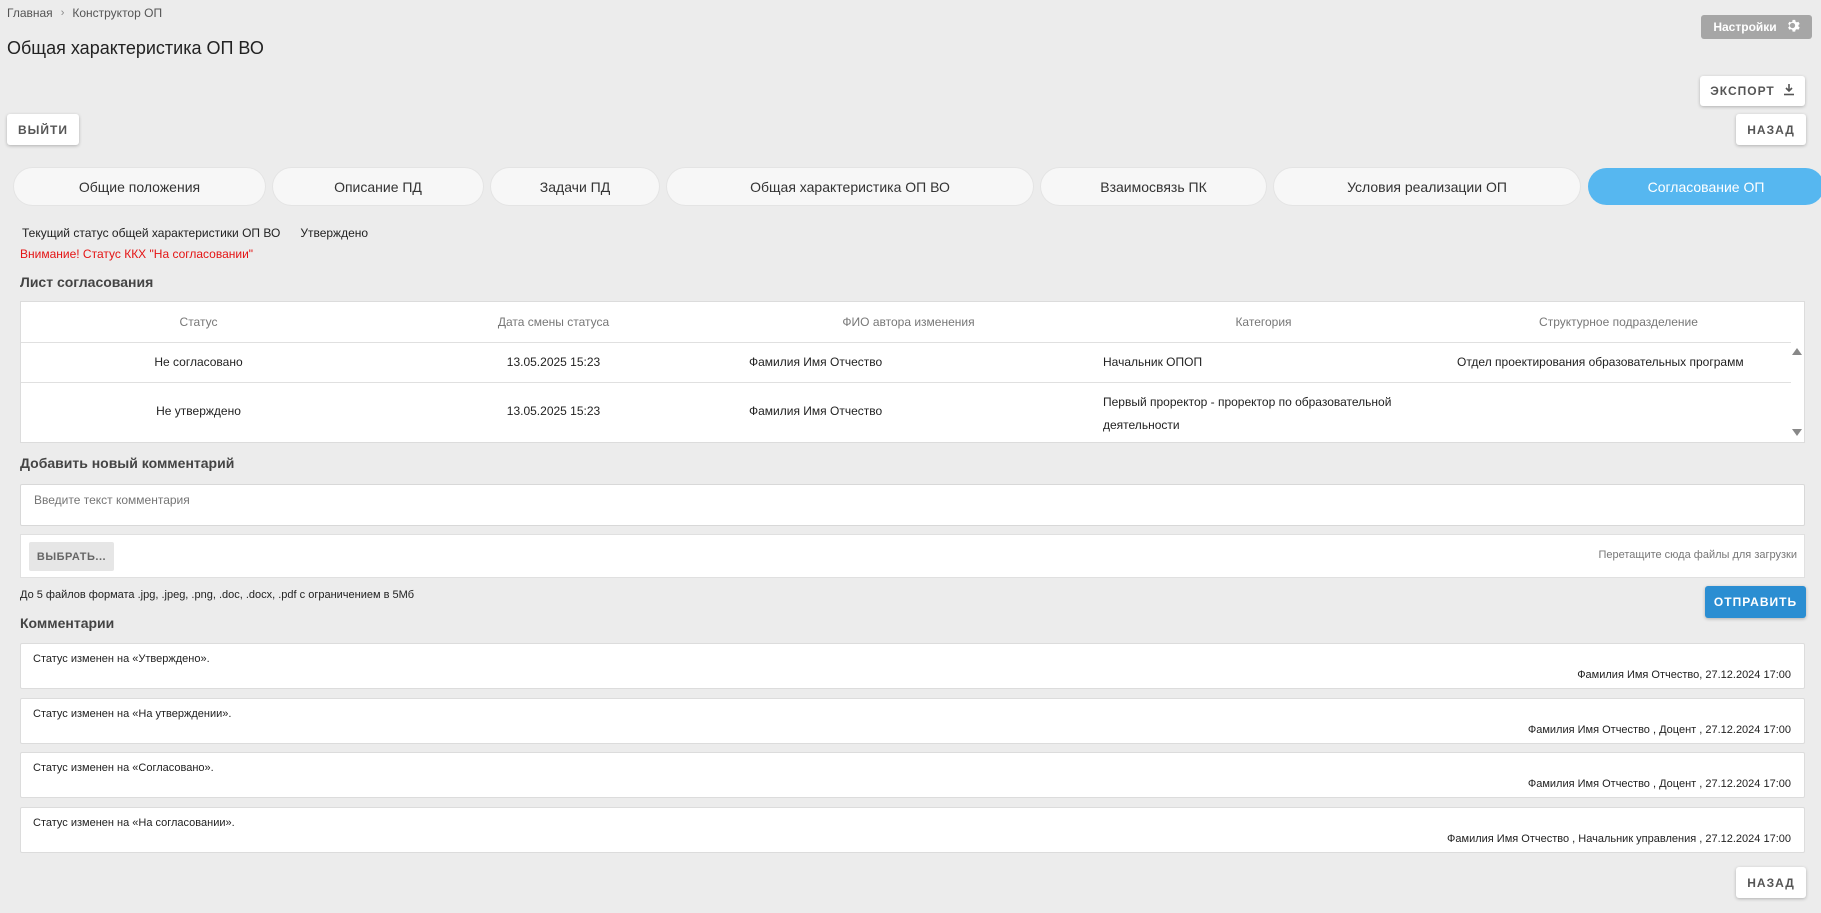 The width and height of the screenshot is (1821, 913). I want to click on settings-button: Настройки, so click(1756, 27).